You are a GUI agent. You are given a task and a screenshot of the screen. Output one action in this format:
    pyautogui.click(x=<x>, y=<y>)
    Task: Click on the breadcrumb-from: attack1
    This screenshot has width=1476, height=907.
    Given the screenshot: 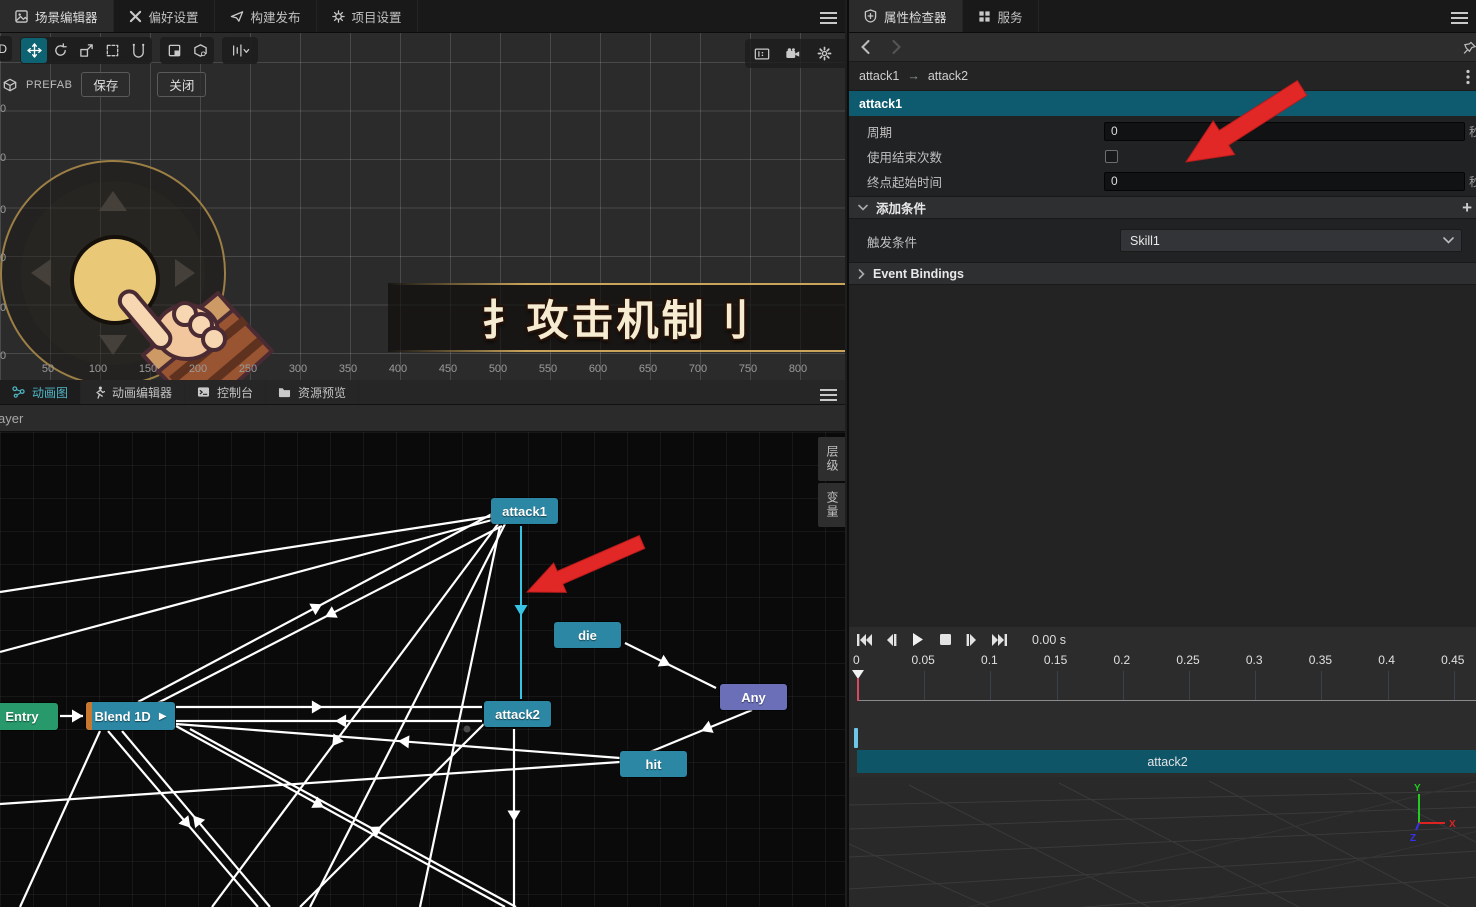 What is the action you would take?
    pyautogui.click(x=879, y=76)
    